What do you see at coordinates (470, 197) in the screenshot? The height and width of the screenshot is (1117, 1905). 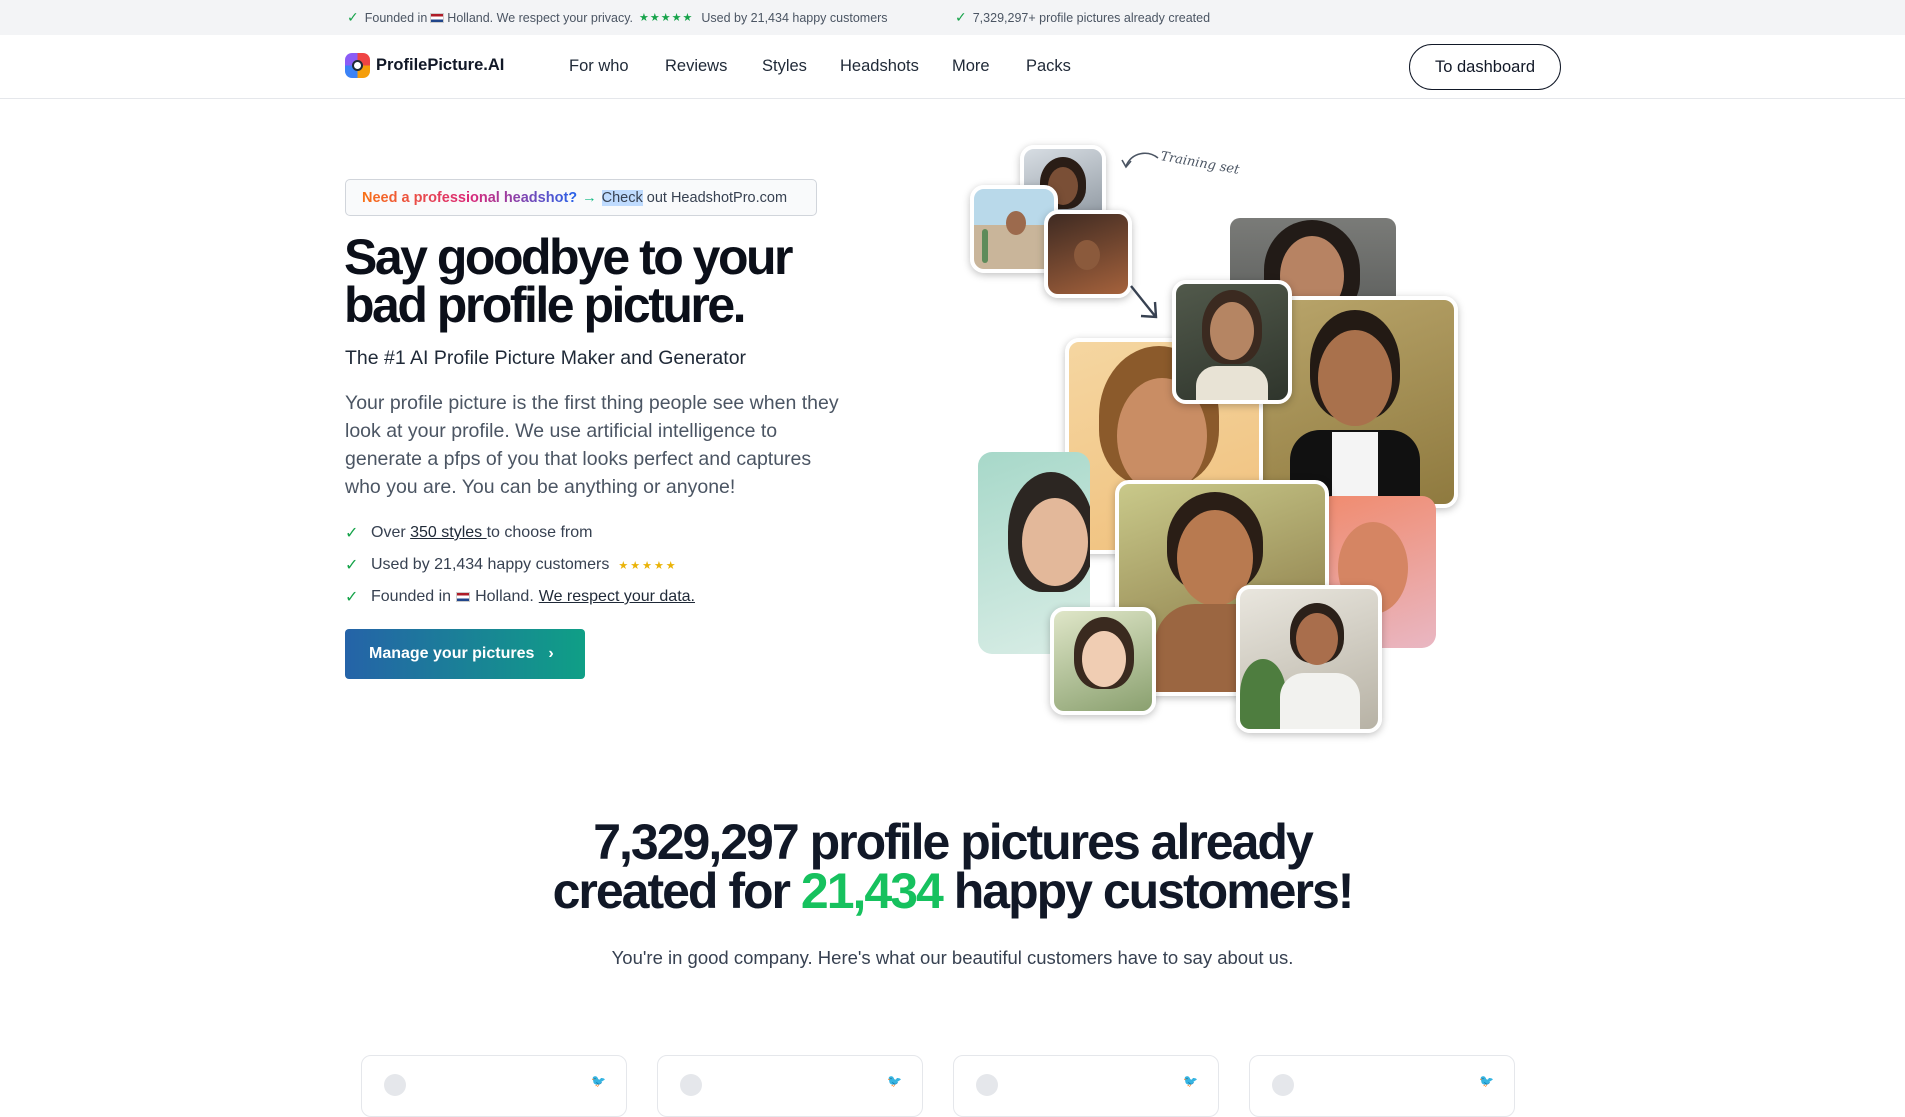 I see `promo-highlight: Need a professional headshot?` at bounding box center [470, 197].